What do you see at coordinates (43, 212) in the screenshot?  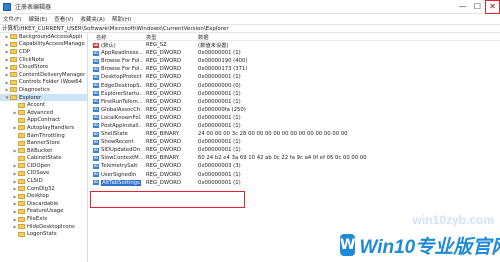 I see `tree-item: ▶ FeatureUsage` at bounding box center [43, 212].